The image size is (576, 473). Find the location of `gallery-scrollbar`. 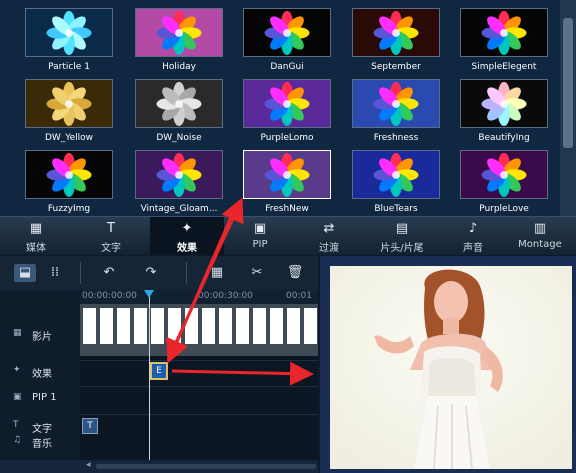

gallery-scrollbar is located at coordinates (568, 108).